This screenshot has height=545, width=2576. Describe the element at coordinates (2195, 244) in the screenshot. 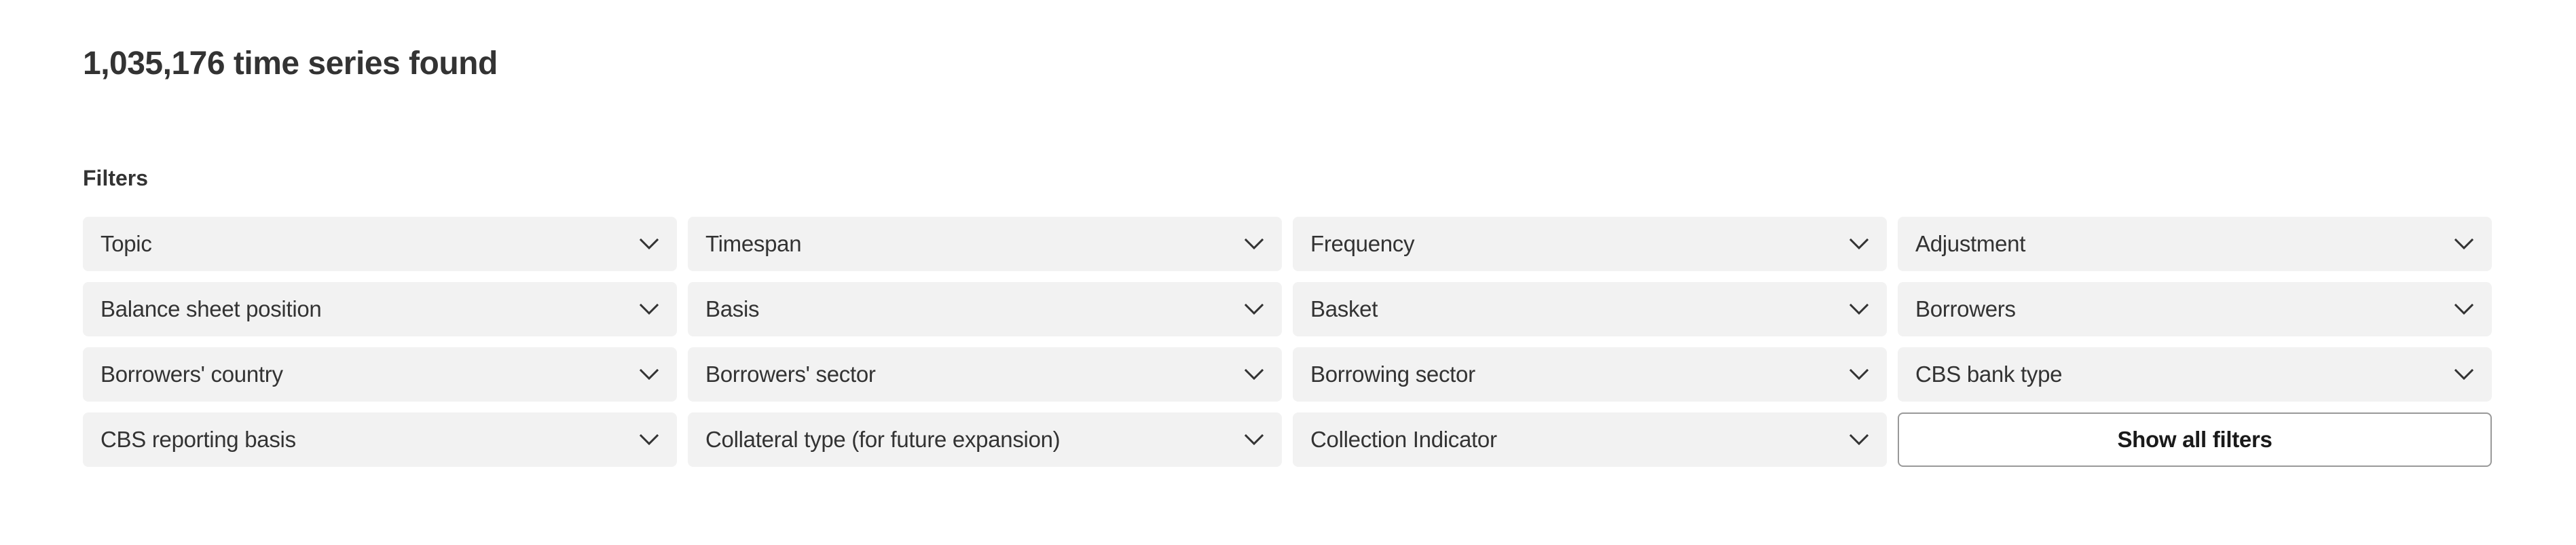

I see `filter-dropdown-adjustment: Adjustment` at that location.